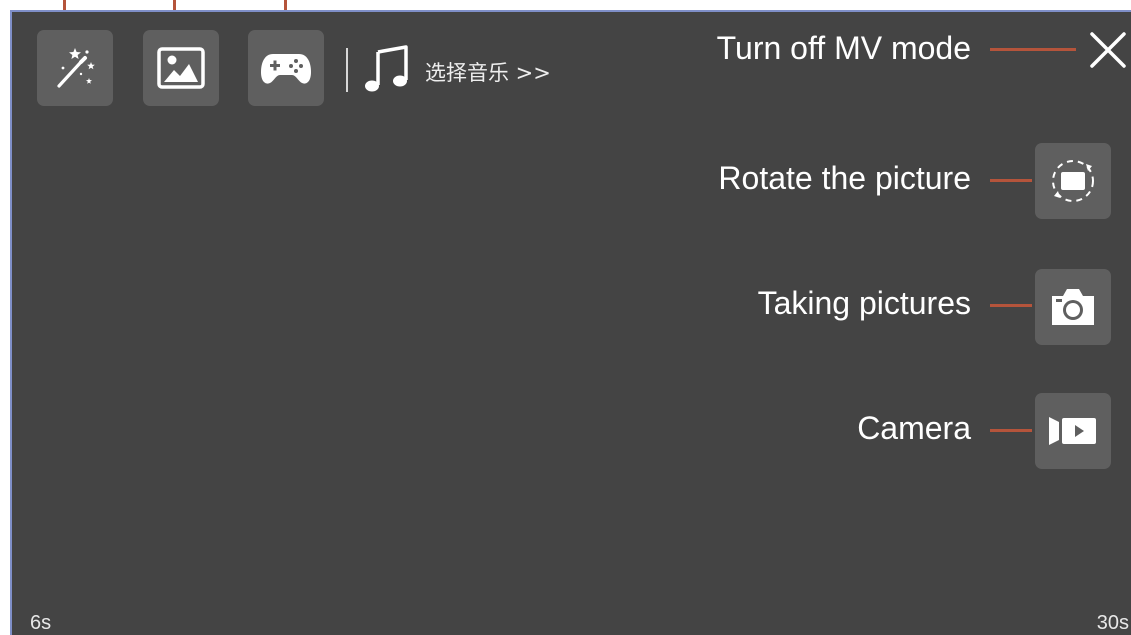 Image resolution: width=1131 pixels, height=635 pixels. I want to click on effects-button, so click(75, 68).